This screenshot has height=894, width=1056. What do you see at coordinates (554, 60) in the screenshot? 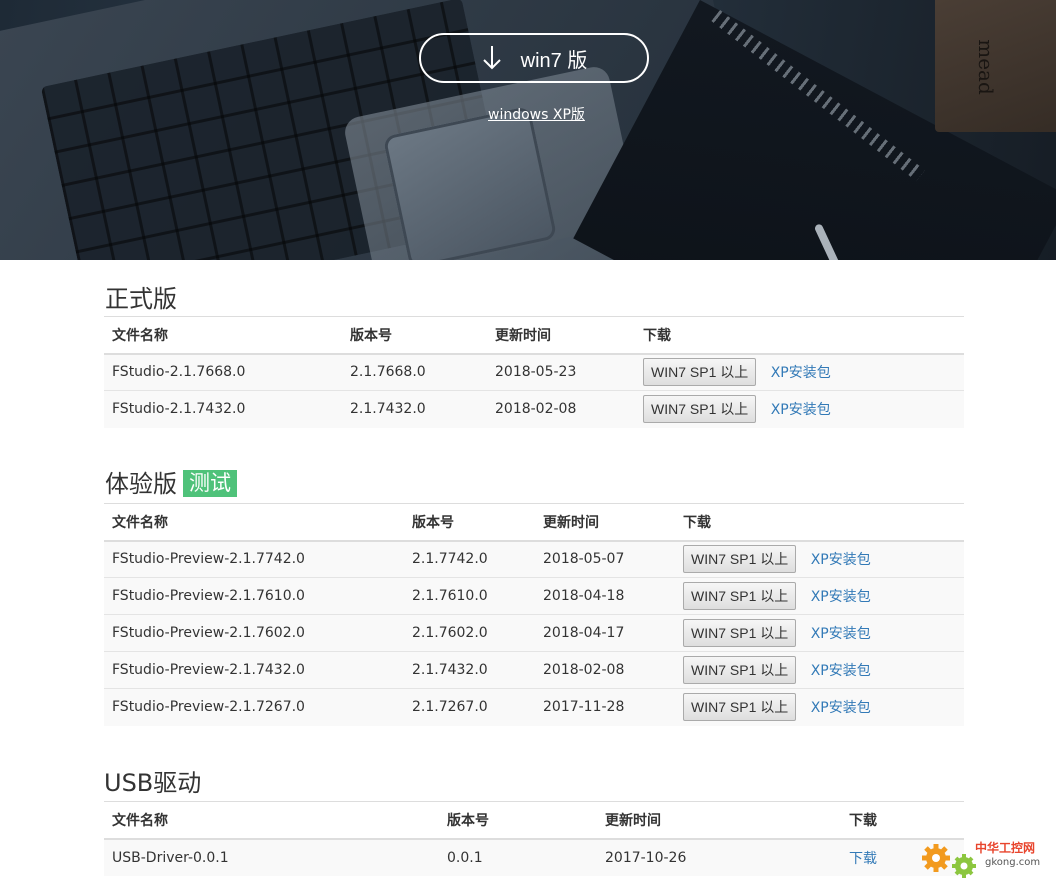
I see `win7-button-label: win7 版` at bounding box center [554, 60].